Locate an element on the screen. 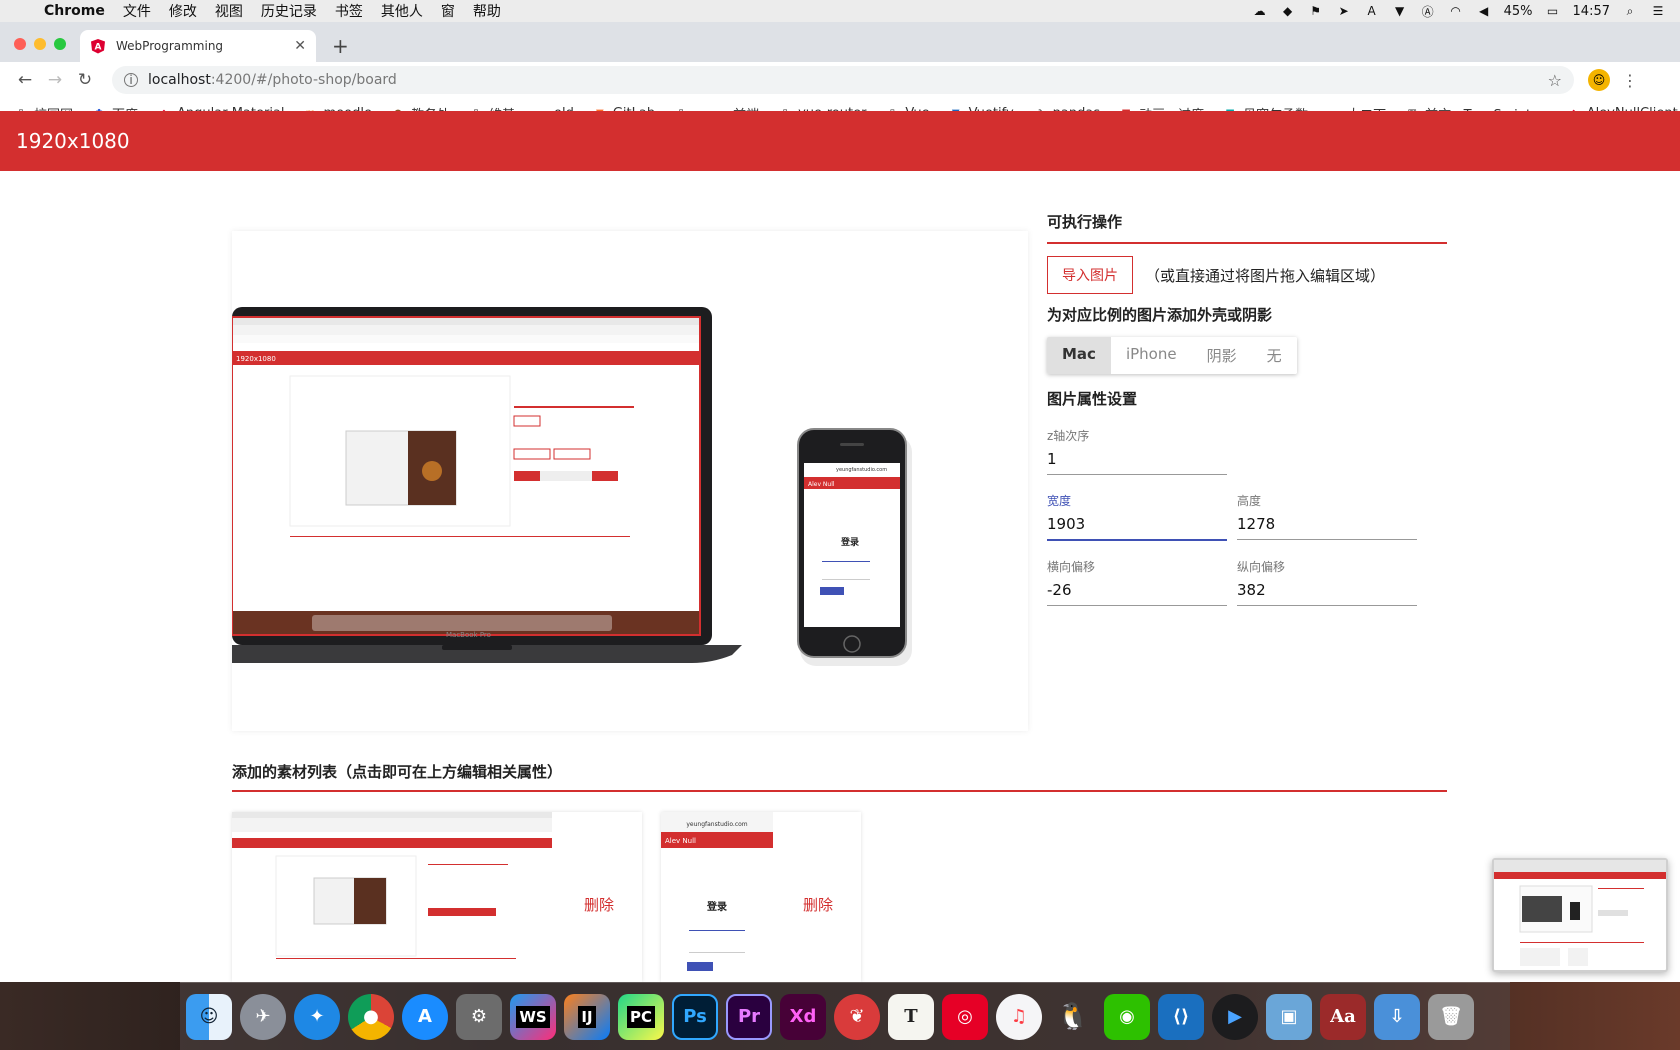  vscode-icon: ⟨⟩ is located at coordinates (1181, 1016).